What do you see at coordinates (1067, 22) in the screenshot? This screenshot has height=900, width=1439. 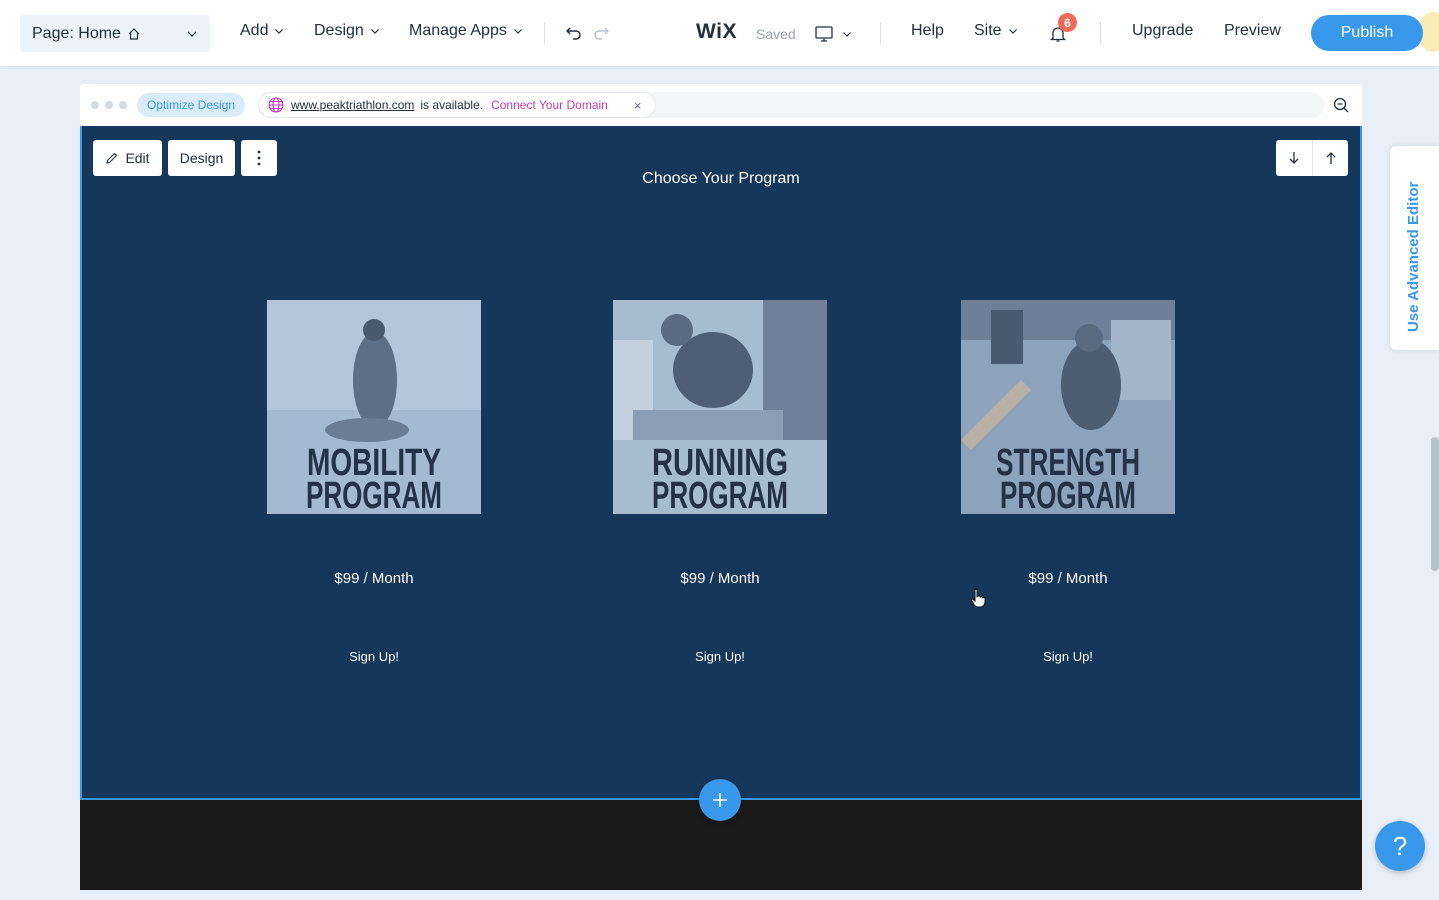 I see `notification-badge: 6` at bounding box center [1067, 22].